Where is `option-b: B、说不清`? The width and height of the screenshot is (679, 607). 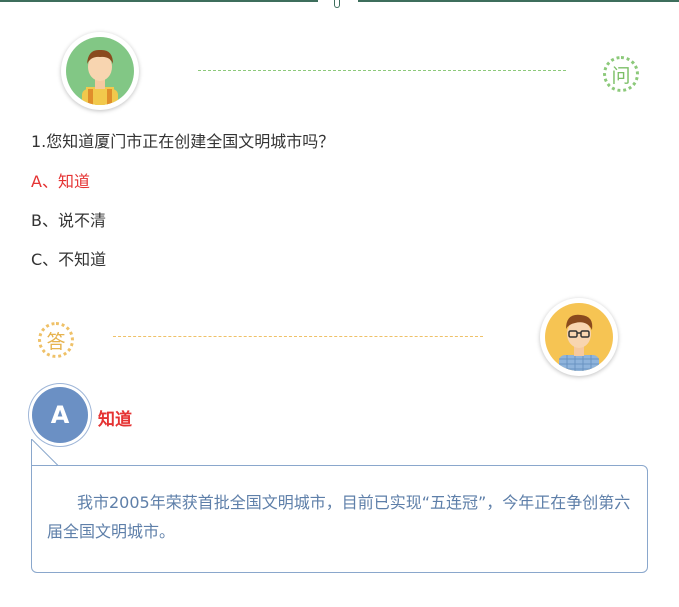
option-b: B、说不清 is located at coordinates (68, 219).